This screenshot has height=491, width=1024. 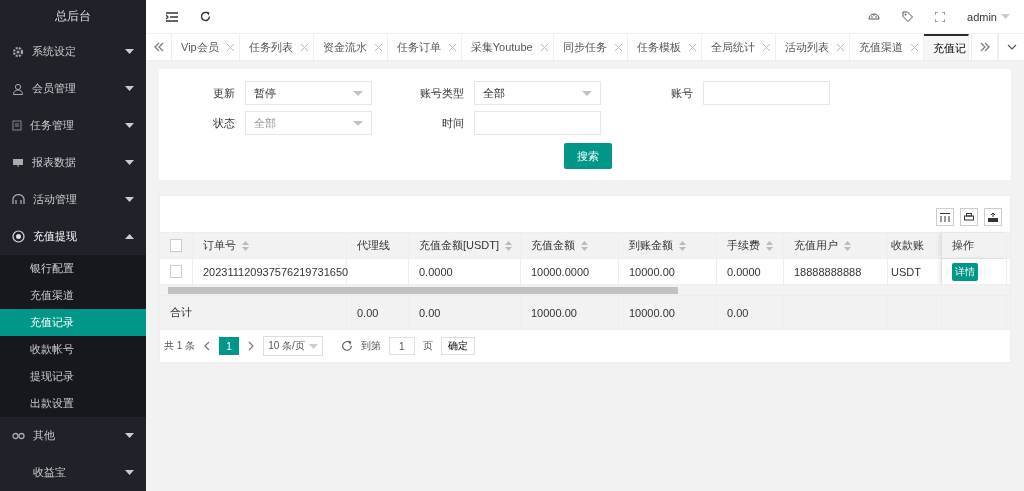 I want to click on column-header: 手续费, so click(x=750, y=245).